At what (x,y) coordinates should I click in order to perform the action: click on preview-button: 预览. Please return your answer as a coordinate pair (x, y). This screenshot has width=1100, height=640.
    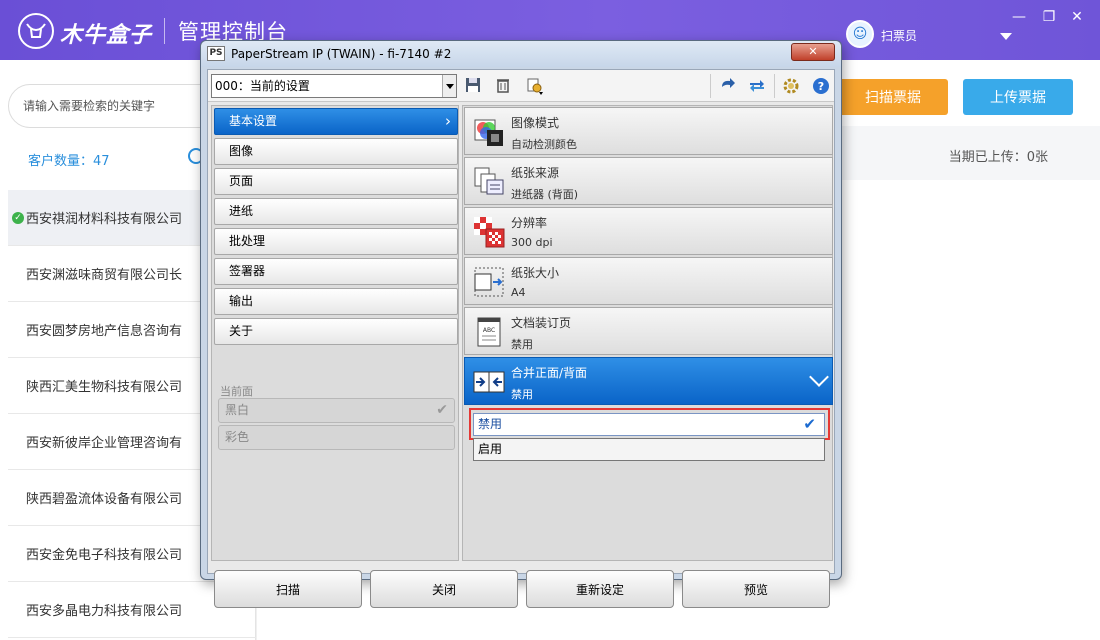
    Looking at the image, I should click on (756, 589).